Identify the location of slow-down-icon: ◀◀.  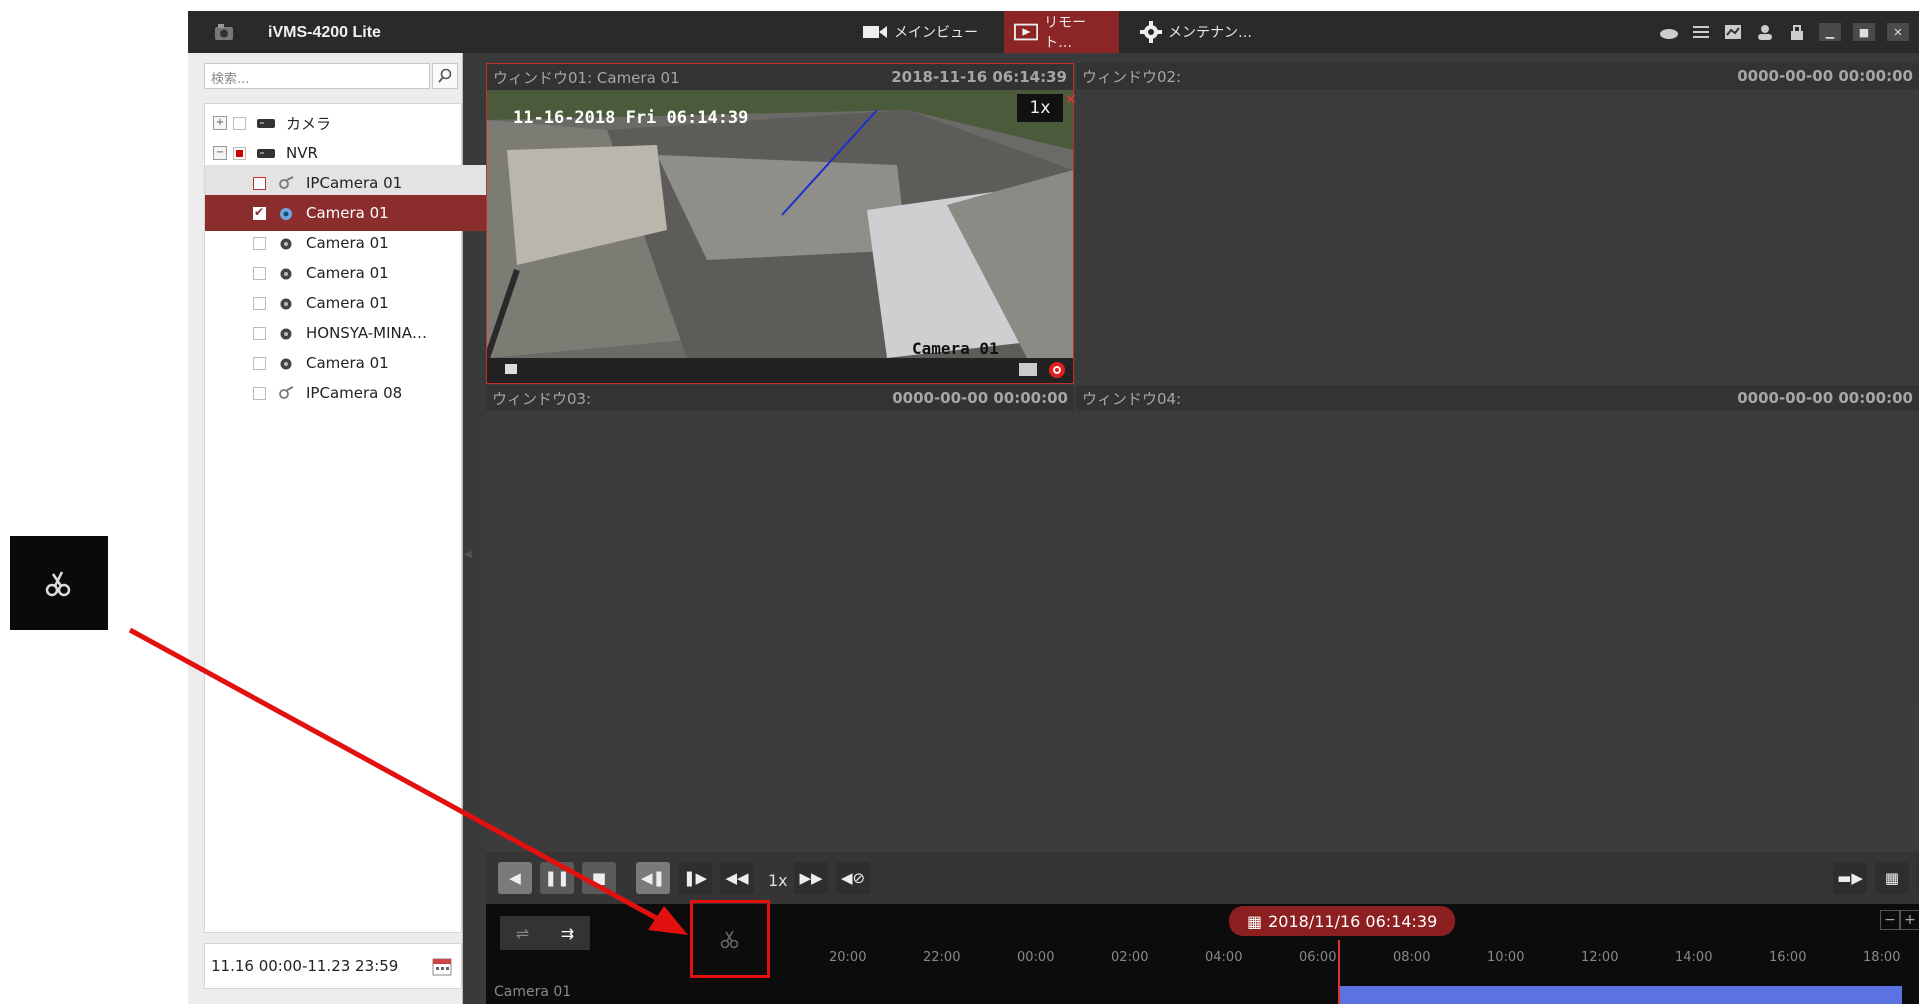
(737, 878).